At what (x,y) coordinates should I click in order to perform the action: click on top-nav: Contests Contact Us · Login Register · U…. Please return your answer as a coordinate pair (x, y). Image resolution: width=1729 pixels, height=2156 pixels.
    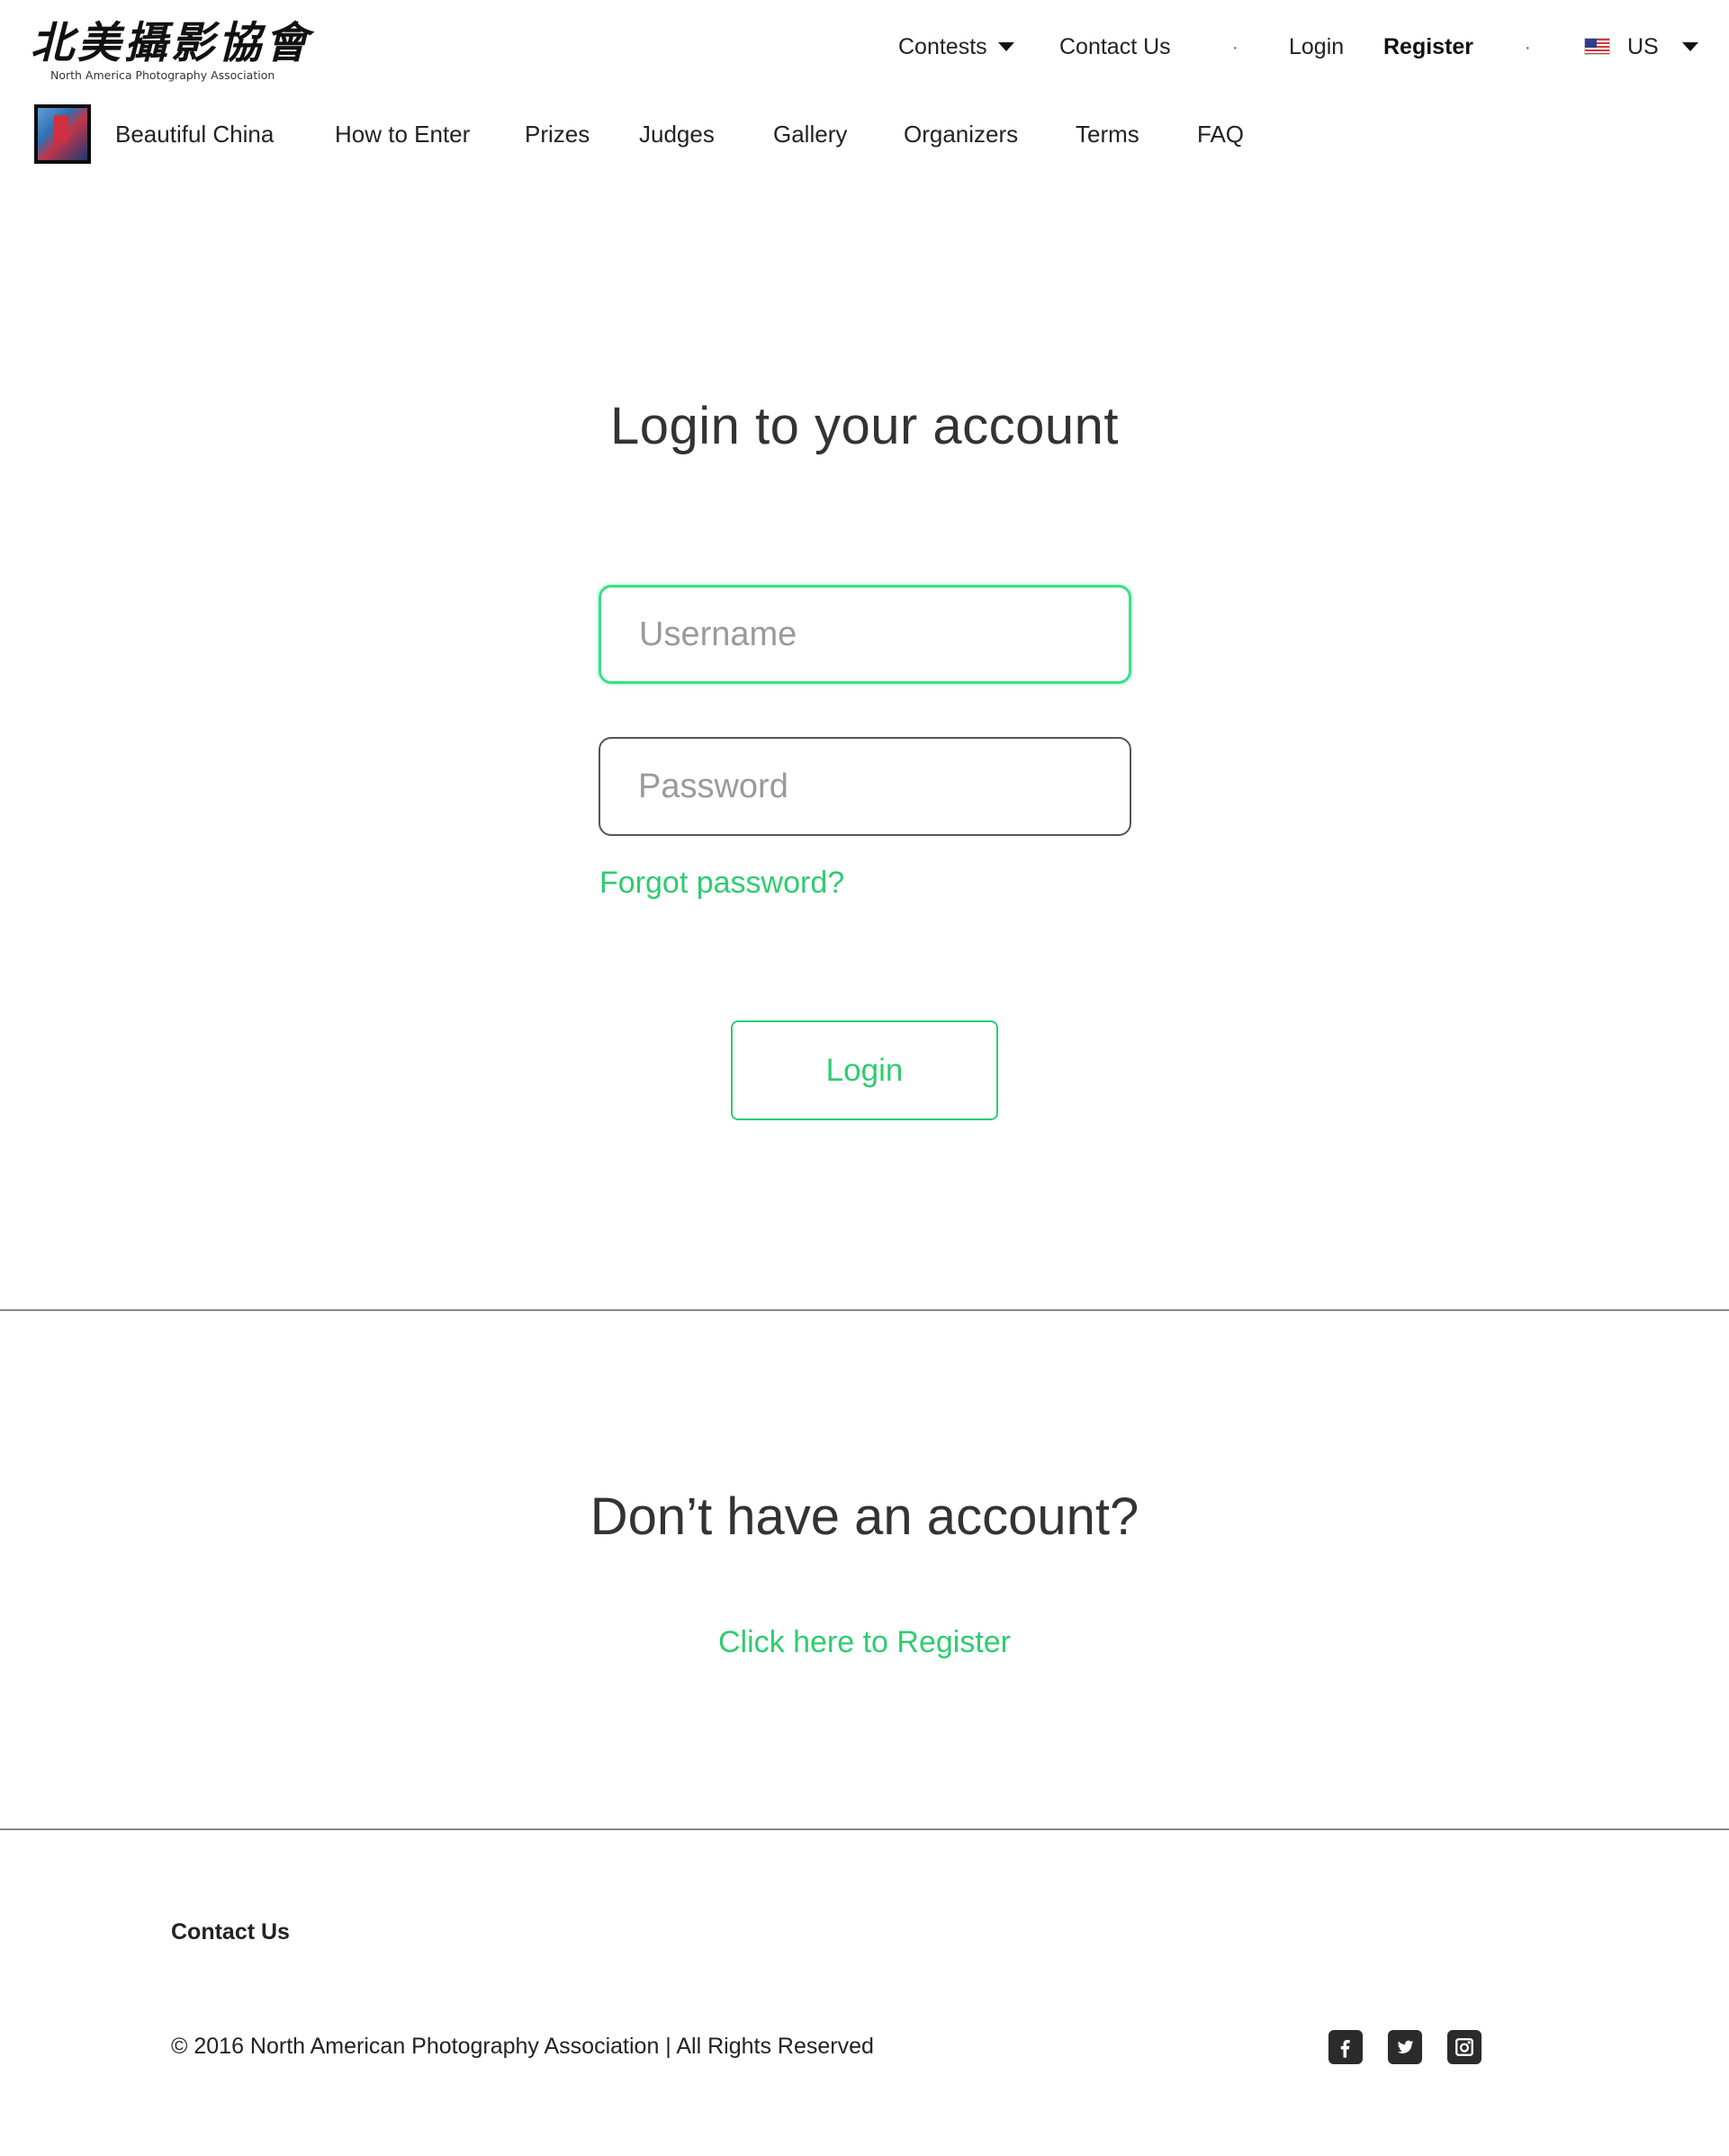
    Looking at the image, I should click on (865, 47).